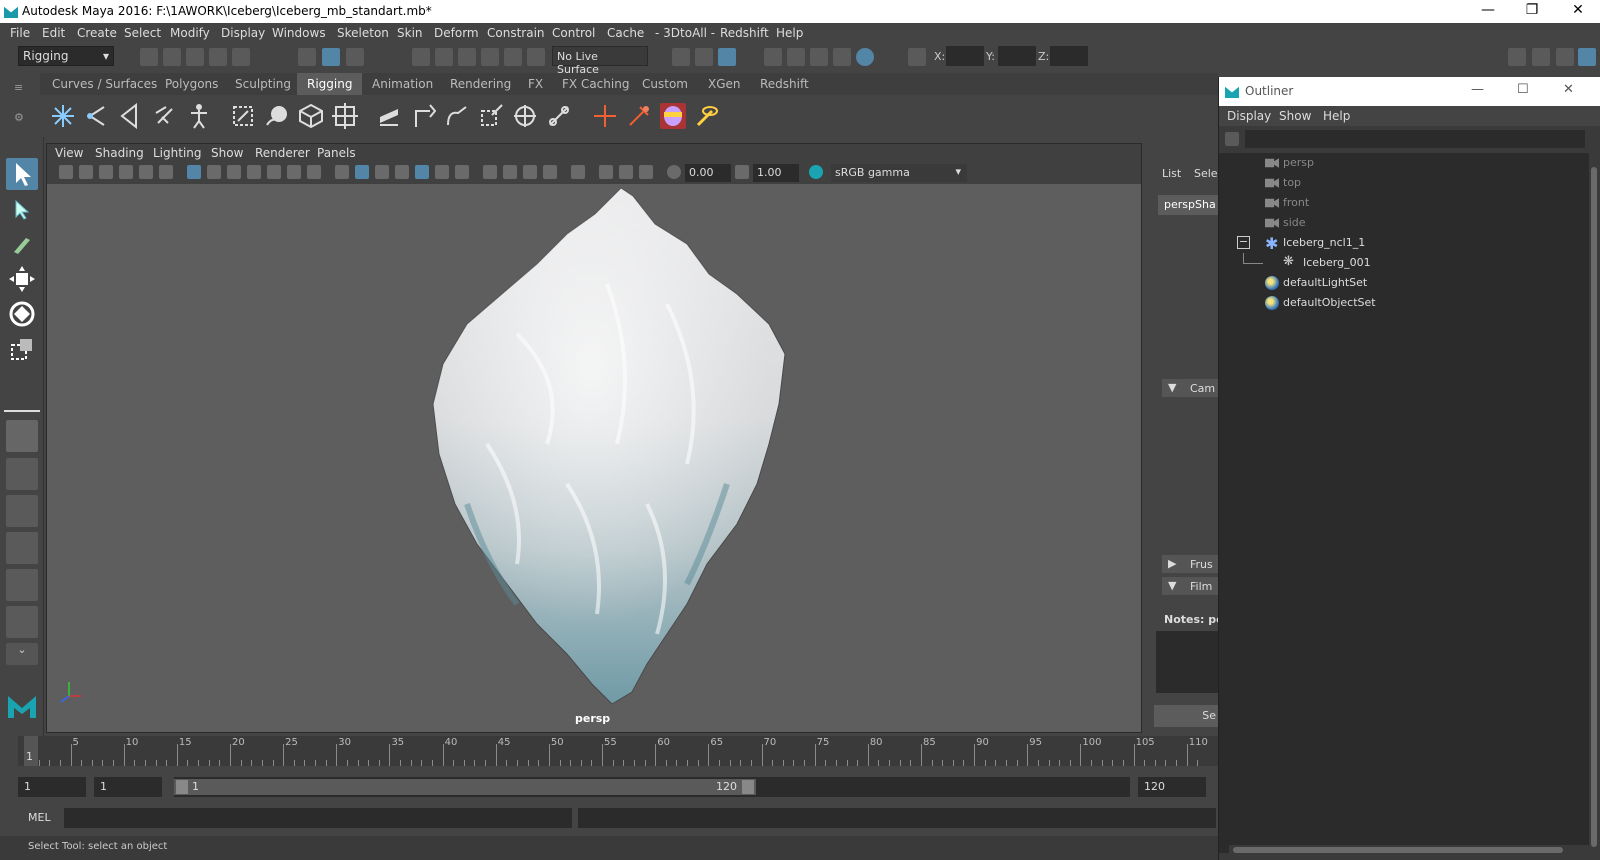 The image size is (1600, 860). What do you see at coordinates (22, 511) in the screenshot?
I see `outliner-persp-layout` at bounding box center [22, 511].